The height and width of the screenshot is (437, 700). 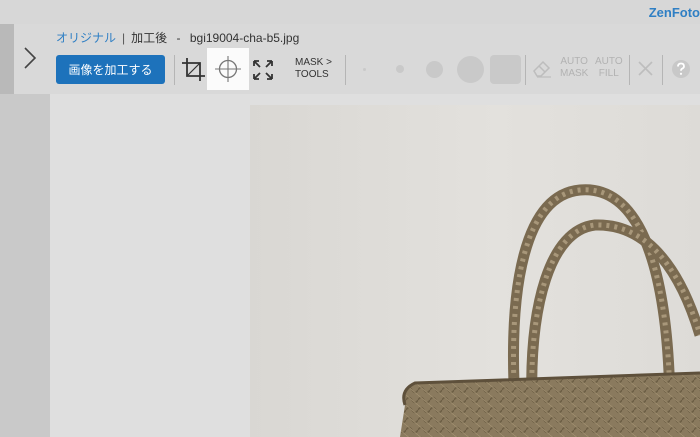 What do you see at coordinates (608, 73) in the screenshot?
I see `auto-fill-line2: FILL` at bounding box center [608, 73].